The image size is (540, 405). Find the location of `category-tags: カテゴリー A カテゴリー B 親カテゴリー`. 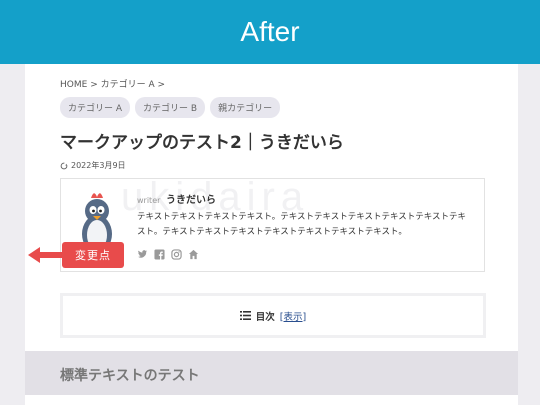

category-tags: カテゴリー A カテゴリー B 親カテゴリー is located at coordinates (170, 107).